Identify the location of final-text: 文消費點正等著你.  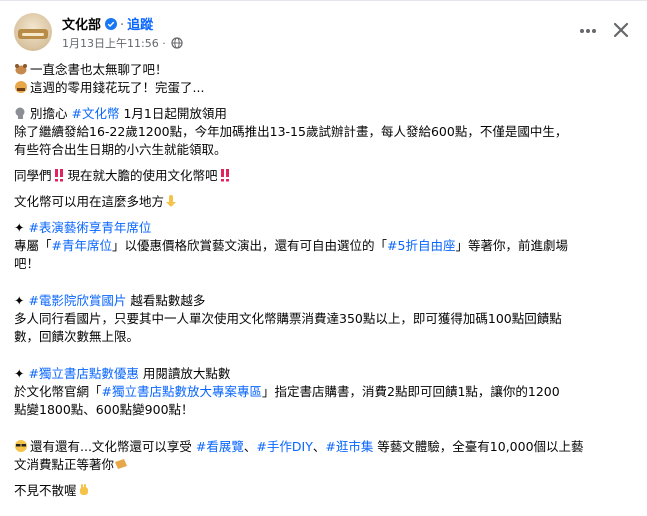
(64, 464).